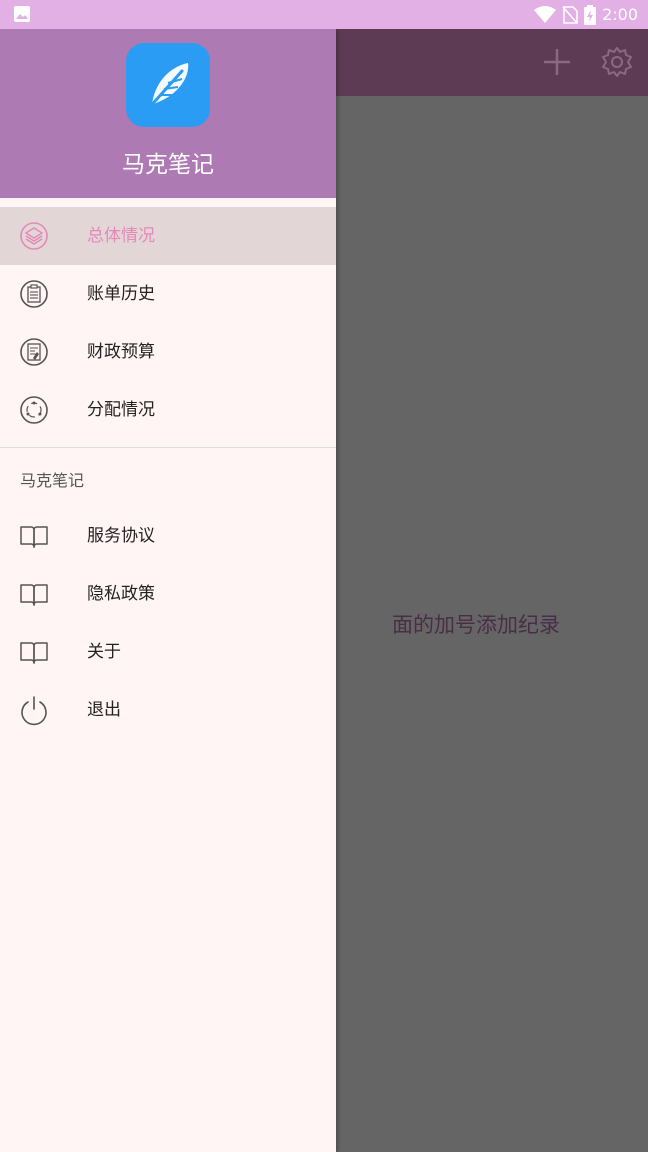 Image resolution: width=648 pixels, height=1152 pixels. What do you see at coordinates (34, 410) in the screenshot?
I see `distribution-icon` at bounding box center [34, 410].